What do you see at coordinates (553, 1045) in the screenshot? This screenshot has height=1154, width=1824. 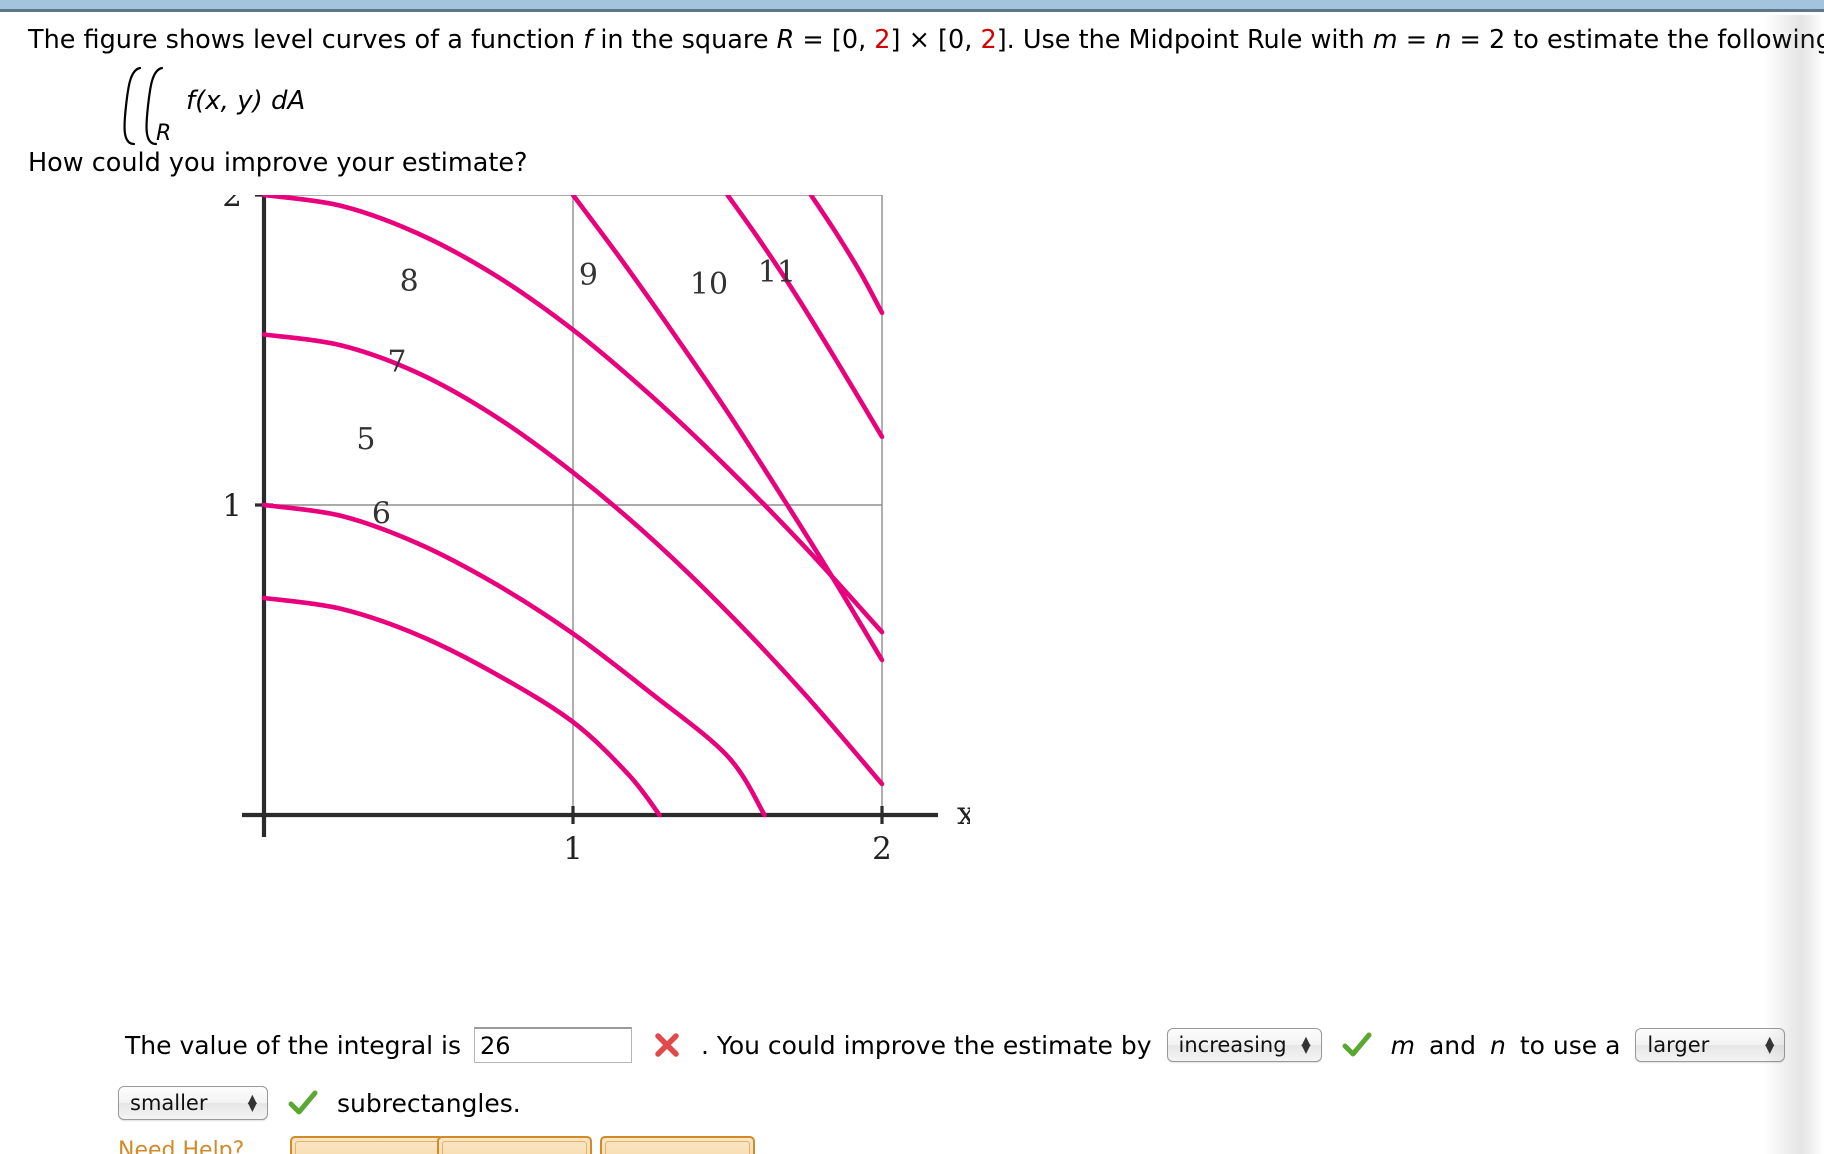 I see `integral-value-input` at bounding box center [553, 1045].